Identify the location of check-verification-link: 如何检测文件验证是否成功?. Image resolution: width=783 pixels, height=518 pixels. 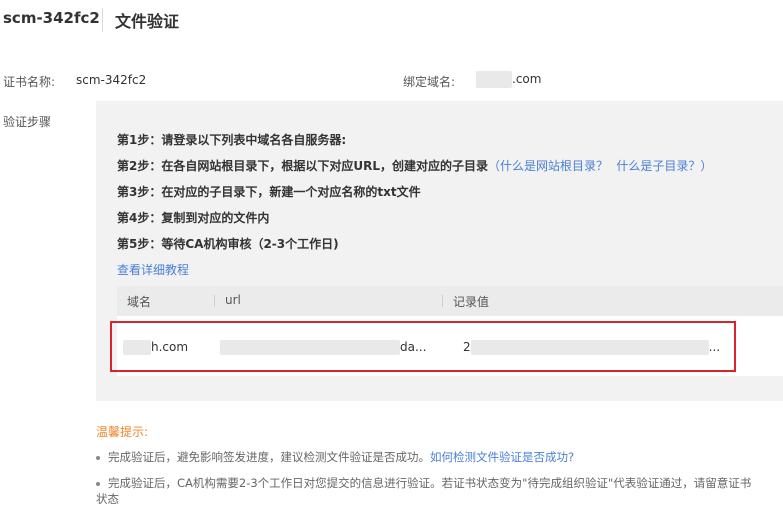
(502, 457).